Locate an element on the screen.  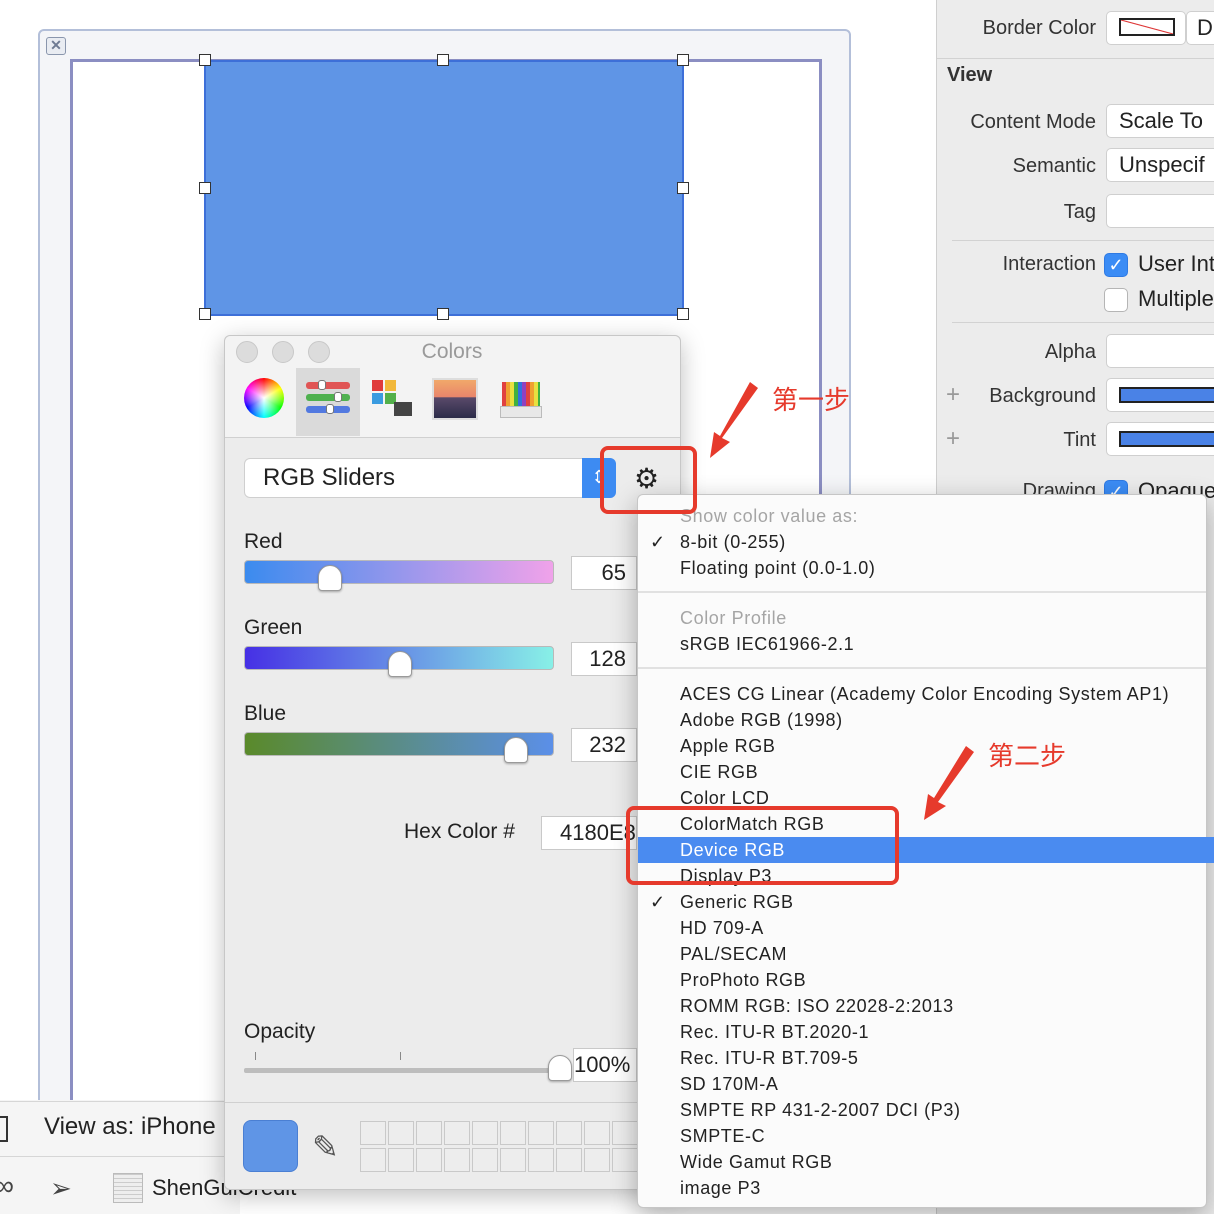
opacity-slider is located at coordinates (400, 1070).